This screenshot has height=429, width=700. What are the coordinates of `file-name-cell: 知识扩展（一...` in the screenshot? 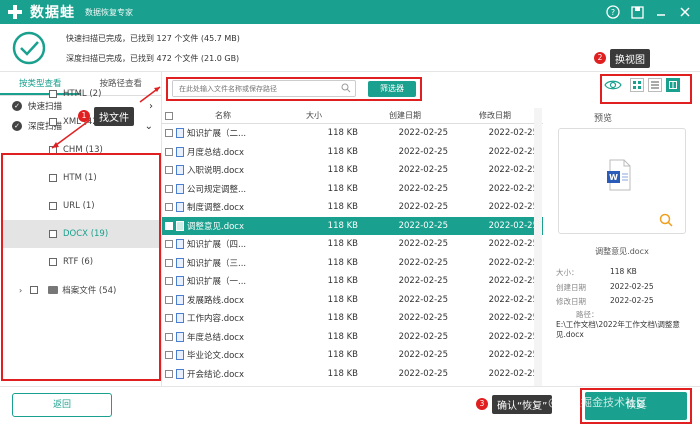 It's located at (223, 281).